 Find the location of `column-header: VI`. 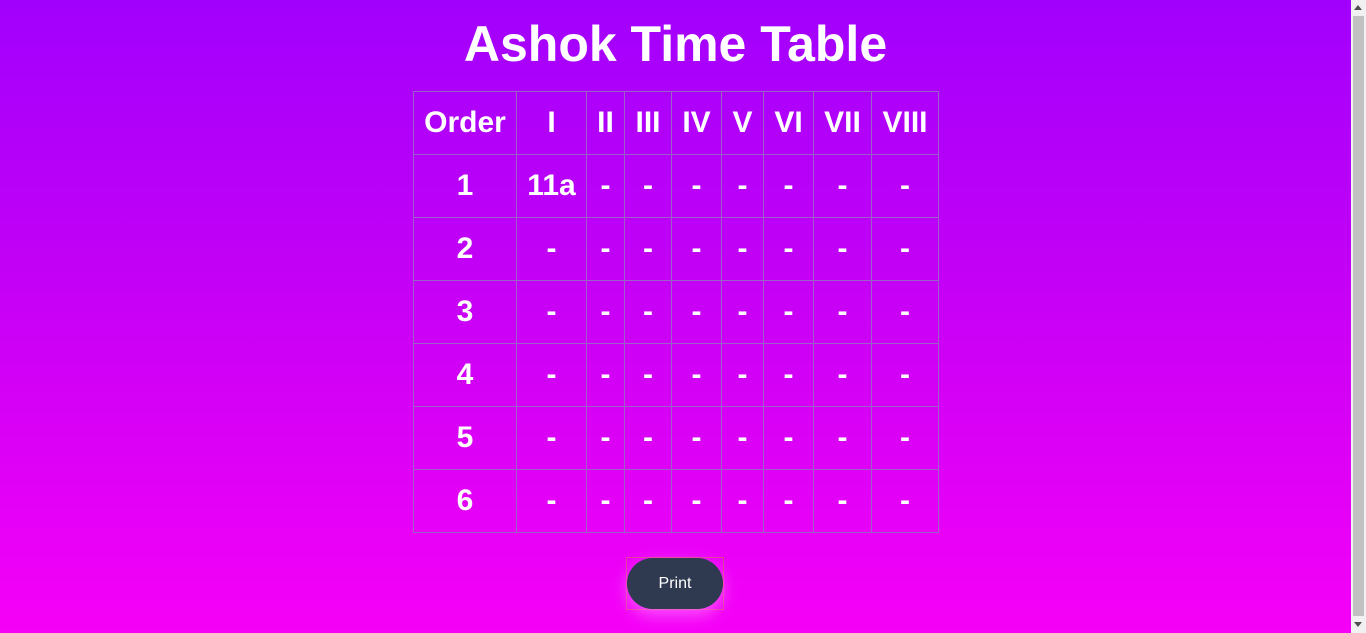

column-header: VI is located at coordinates (788, 123).